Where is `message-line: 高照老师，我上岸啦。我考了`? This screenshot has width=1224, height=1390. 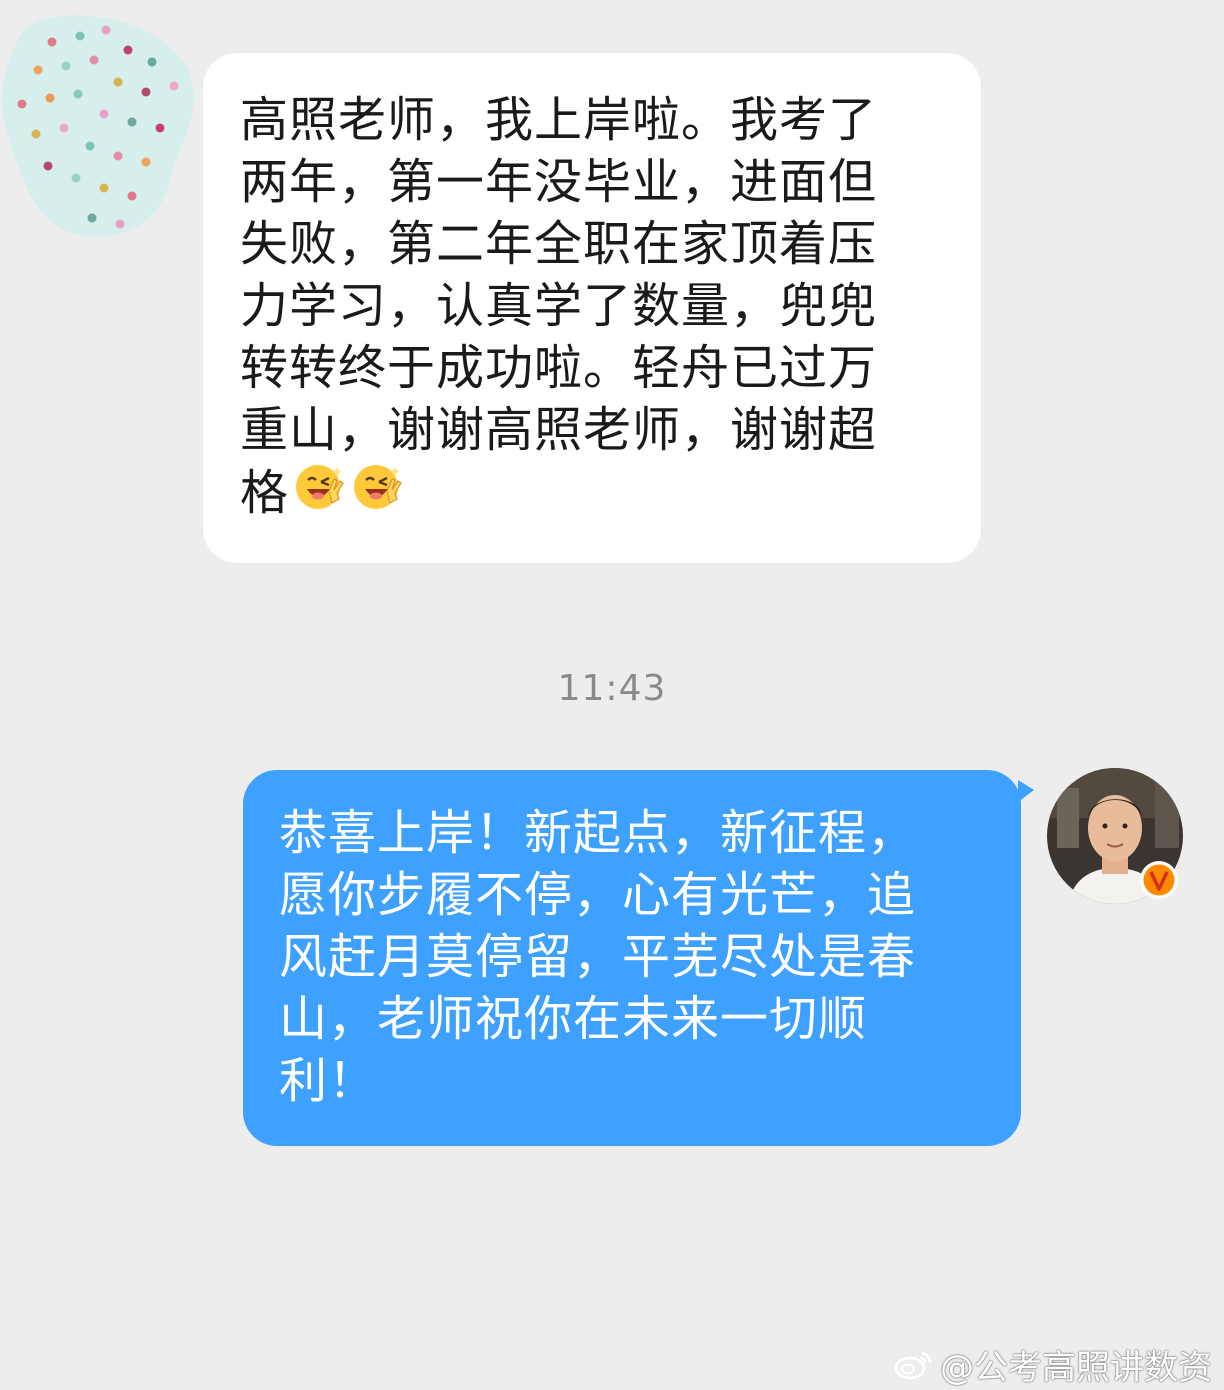 message-line: 高照老师，我上岸啦。我考了 is located at coordinates (559, 120).